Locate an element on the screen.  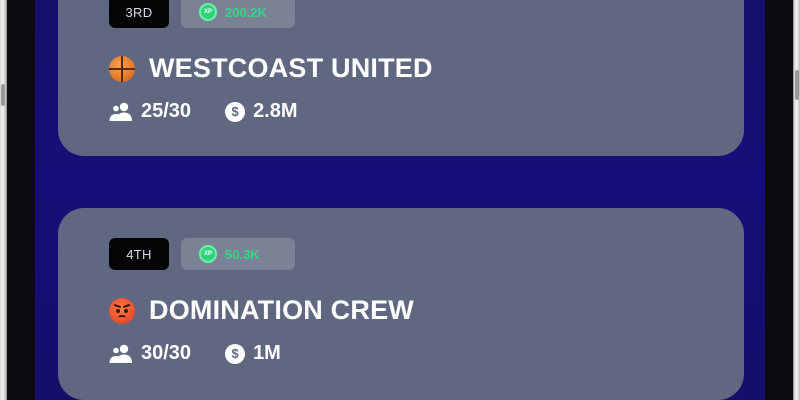
phone-left-bezel is located at coordinates (21, 200).